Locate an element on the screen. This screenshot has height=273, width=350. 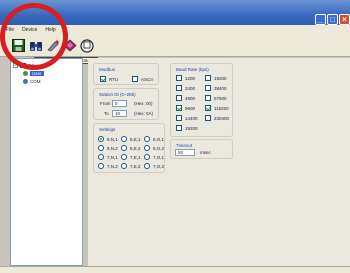
settings-radio: 7,N,2 is located at coordinates (108, 166).